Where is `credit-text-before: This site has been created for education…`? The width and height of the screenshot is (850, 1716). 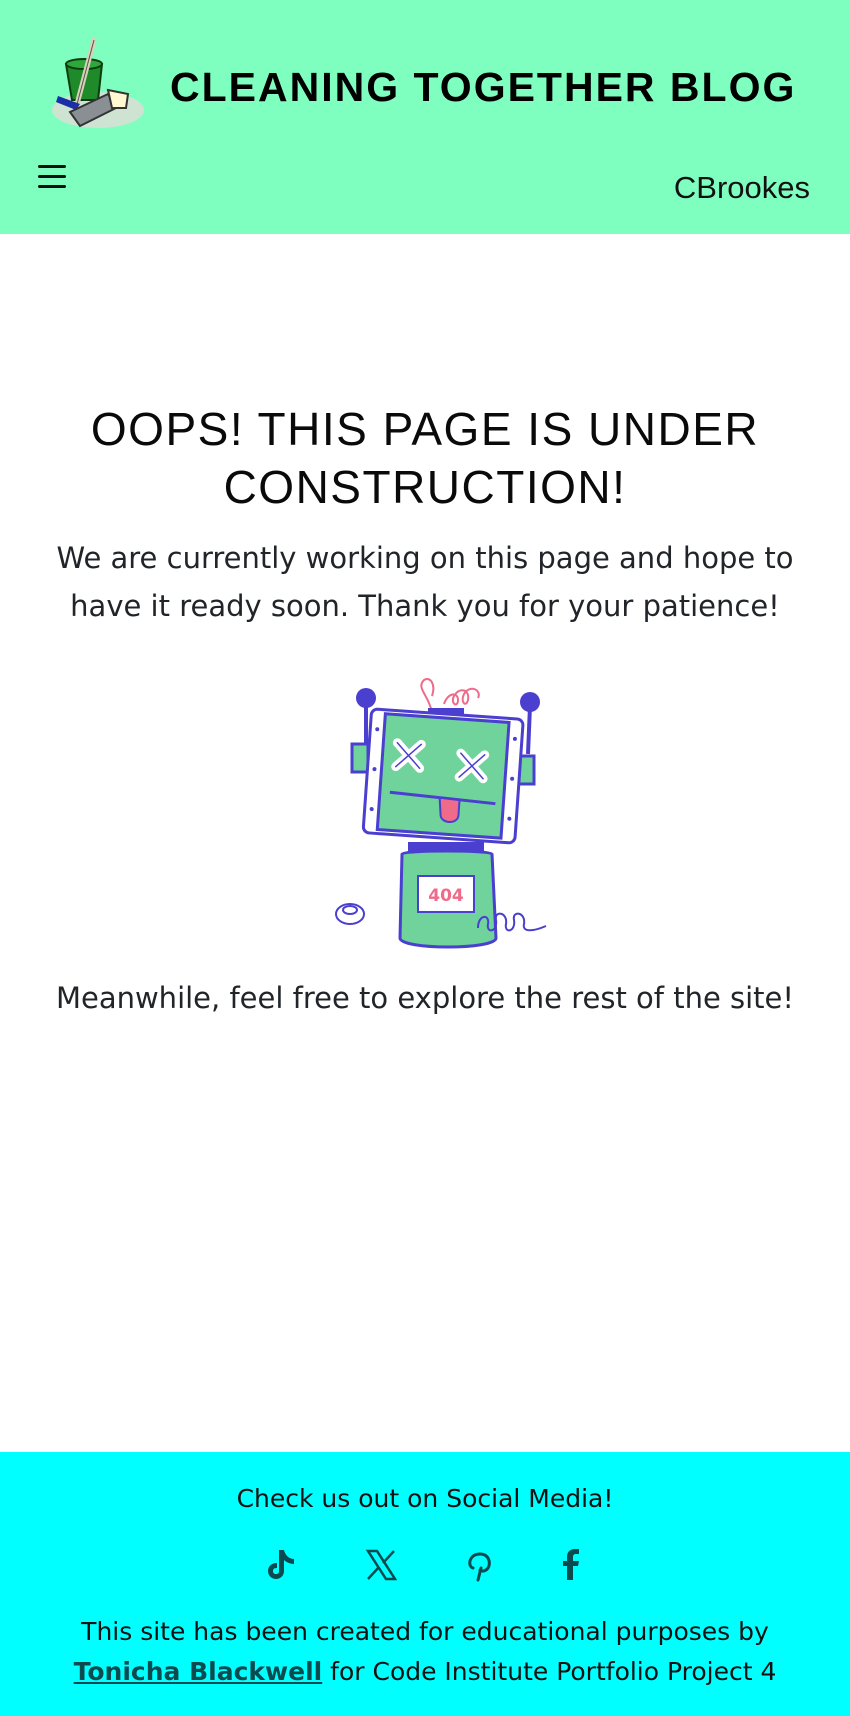
credit-text-before: This site has been created for education… is located at coordinates (425, 1631).